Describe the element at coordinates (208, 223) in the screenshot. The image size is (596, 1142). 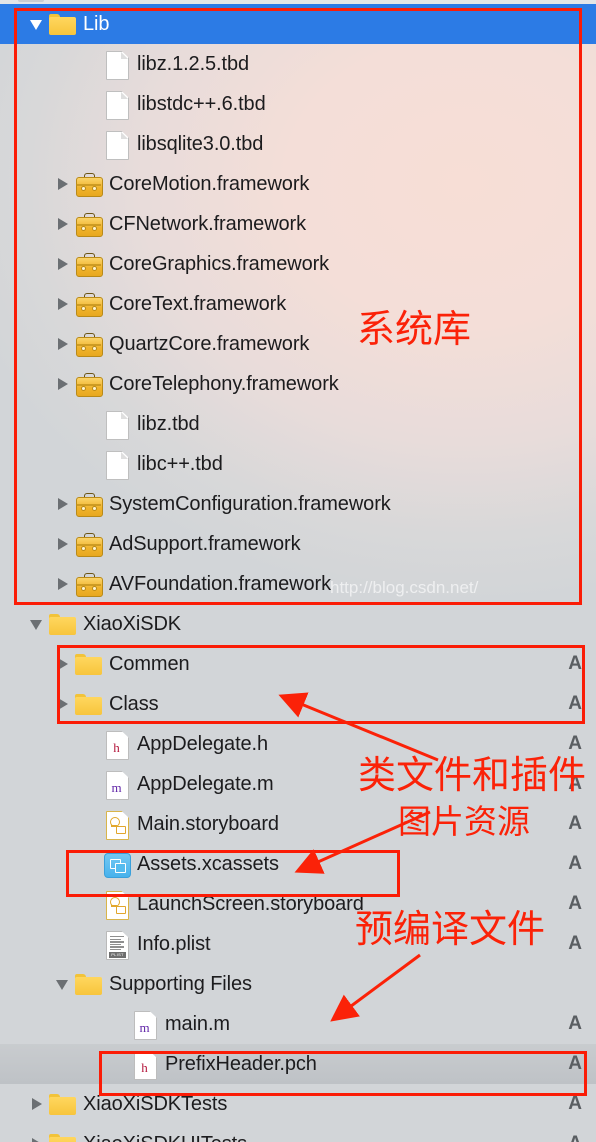
I see `tree-row-label: CFNetwork.framework` at that location.